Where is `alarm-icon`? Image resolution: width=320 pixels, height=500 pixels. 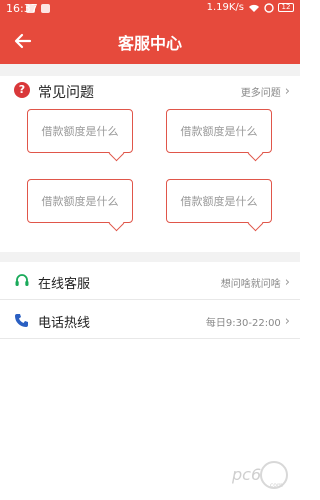 alarm-icon is located at coordinates (269, 7).